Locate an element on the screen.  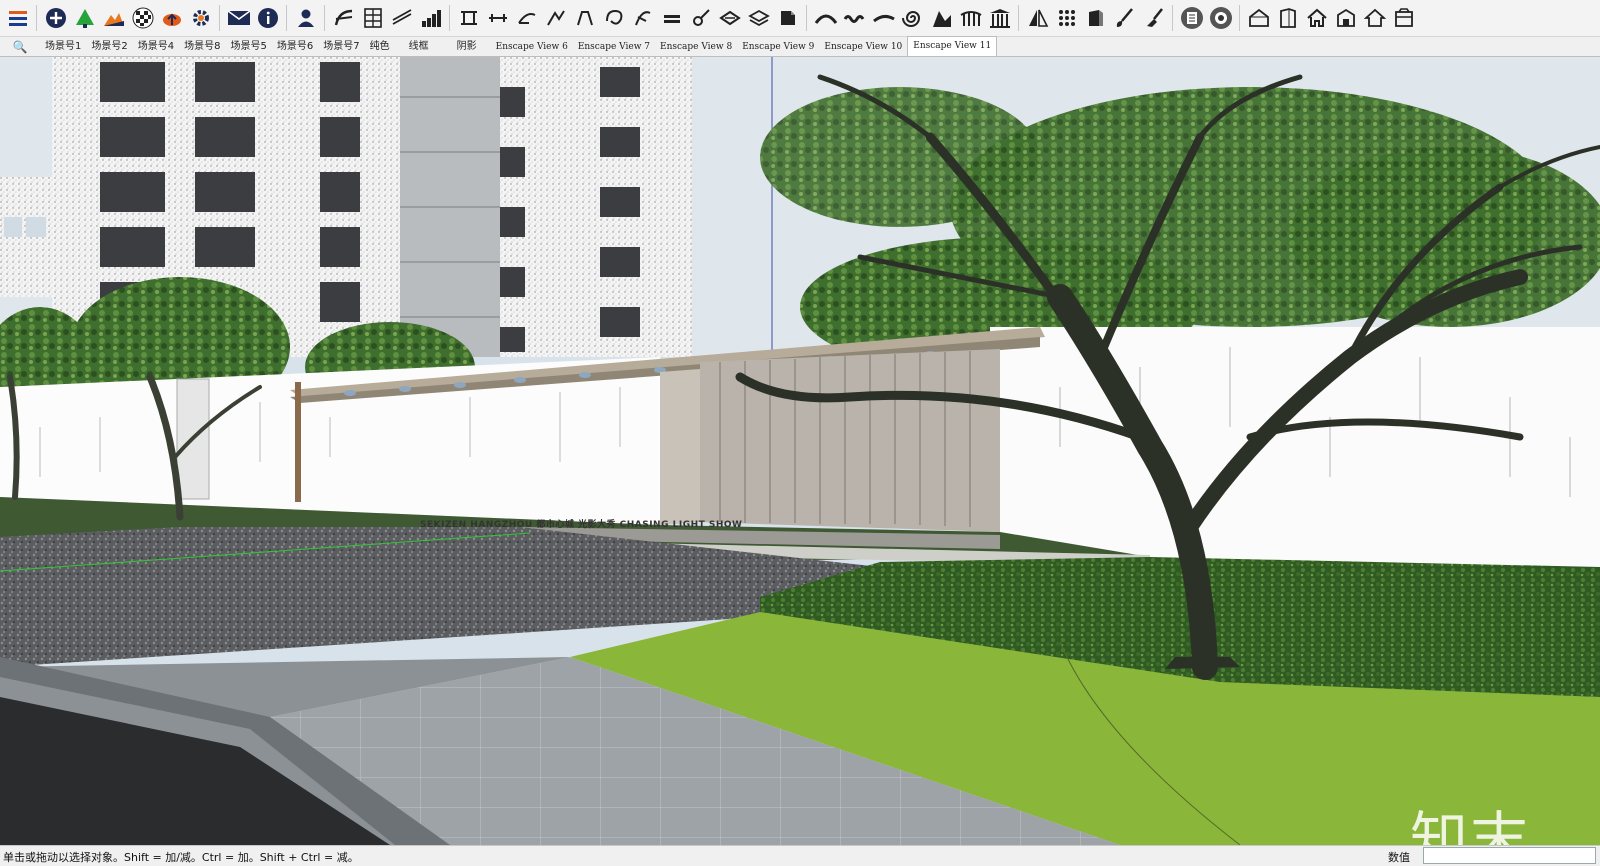
tree-icon is located at coordinates (84, 18).